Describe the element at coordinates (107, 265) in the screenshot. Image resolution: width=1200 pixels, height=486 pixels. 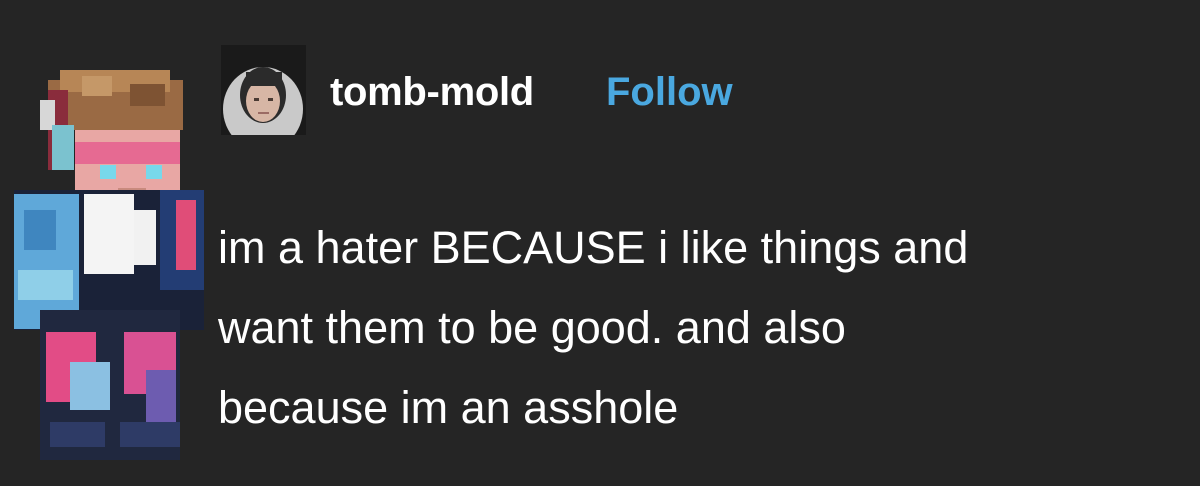
I see `pixel-character-icon` at that location.